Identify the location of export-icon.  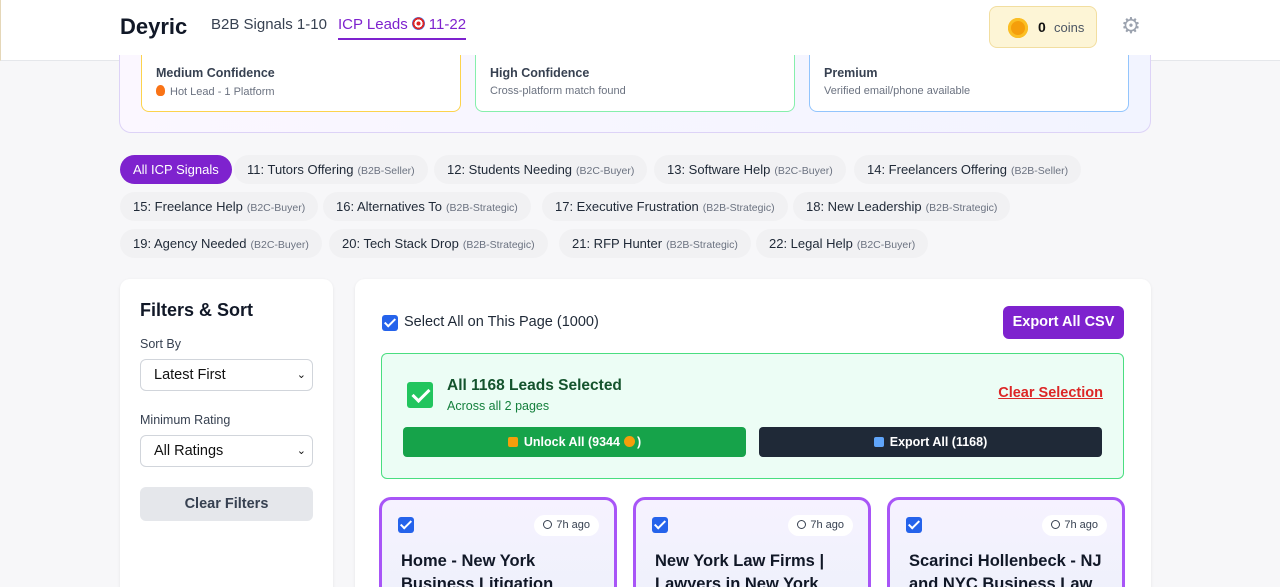
(878, 442).